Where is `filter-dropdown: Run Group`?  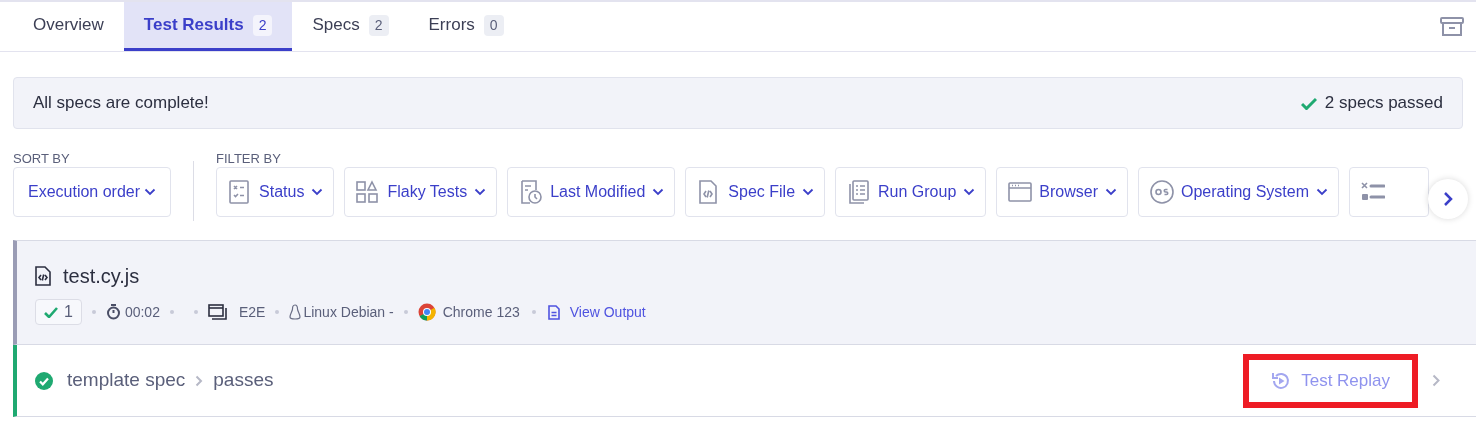 filter-dropdown: Run Group is located at coordinates (911, 192).